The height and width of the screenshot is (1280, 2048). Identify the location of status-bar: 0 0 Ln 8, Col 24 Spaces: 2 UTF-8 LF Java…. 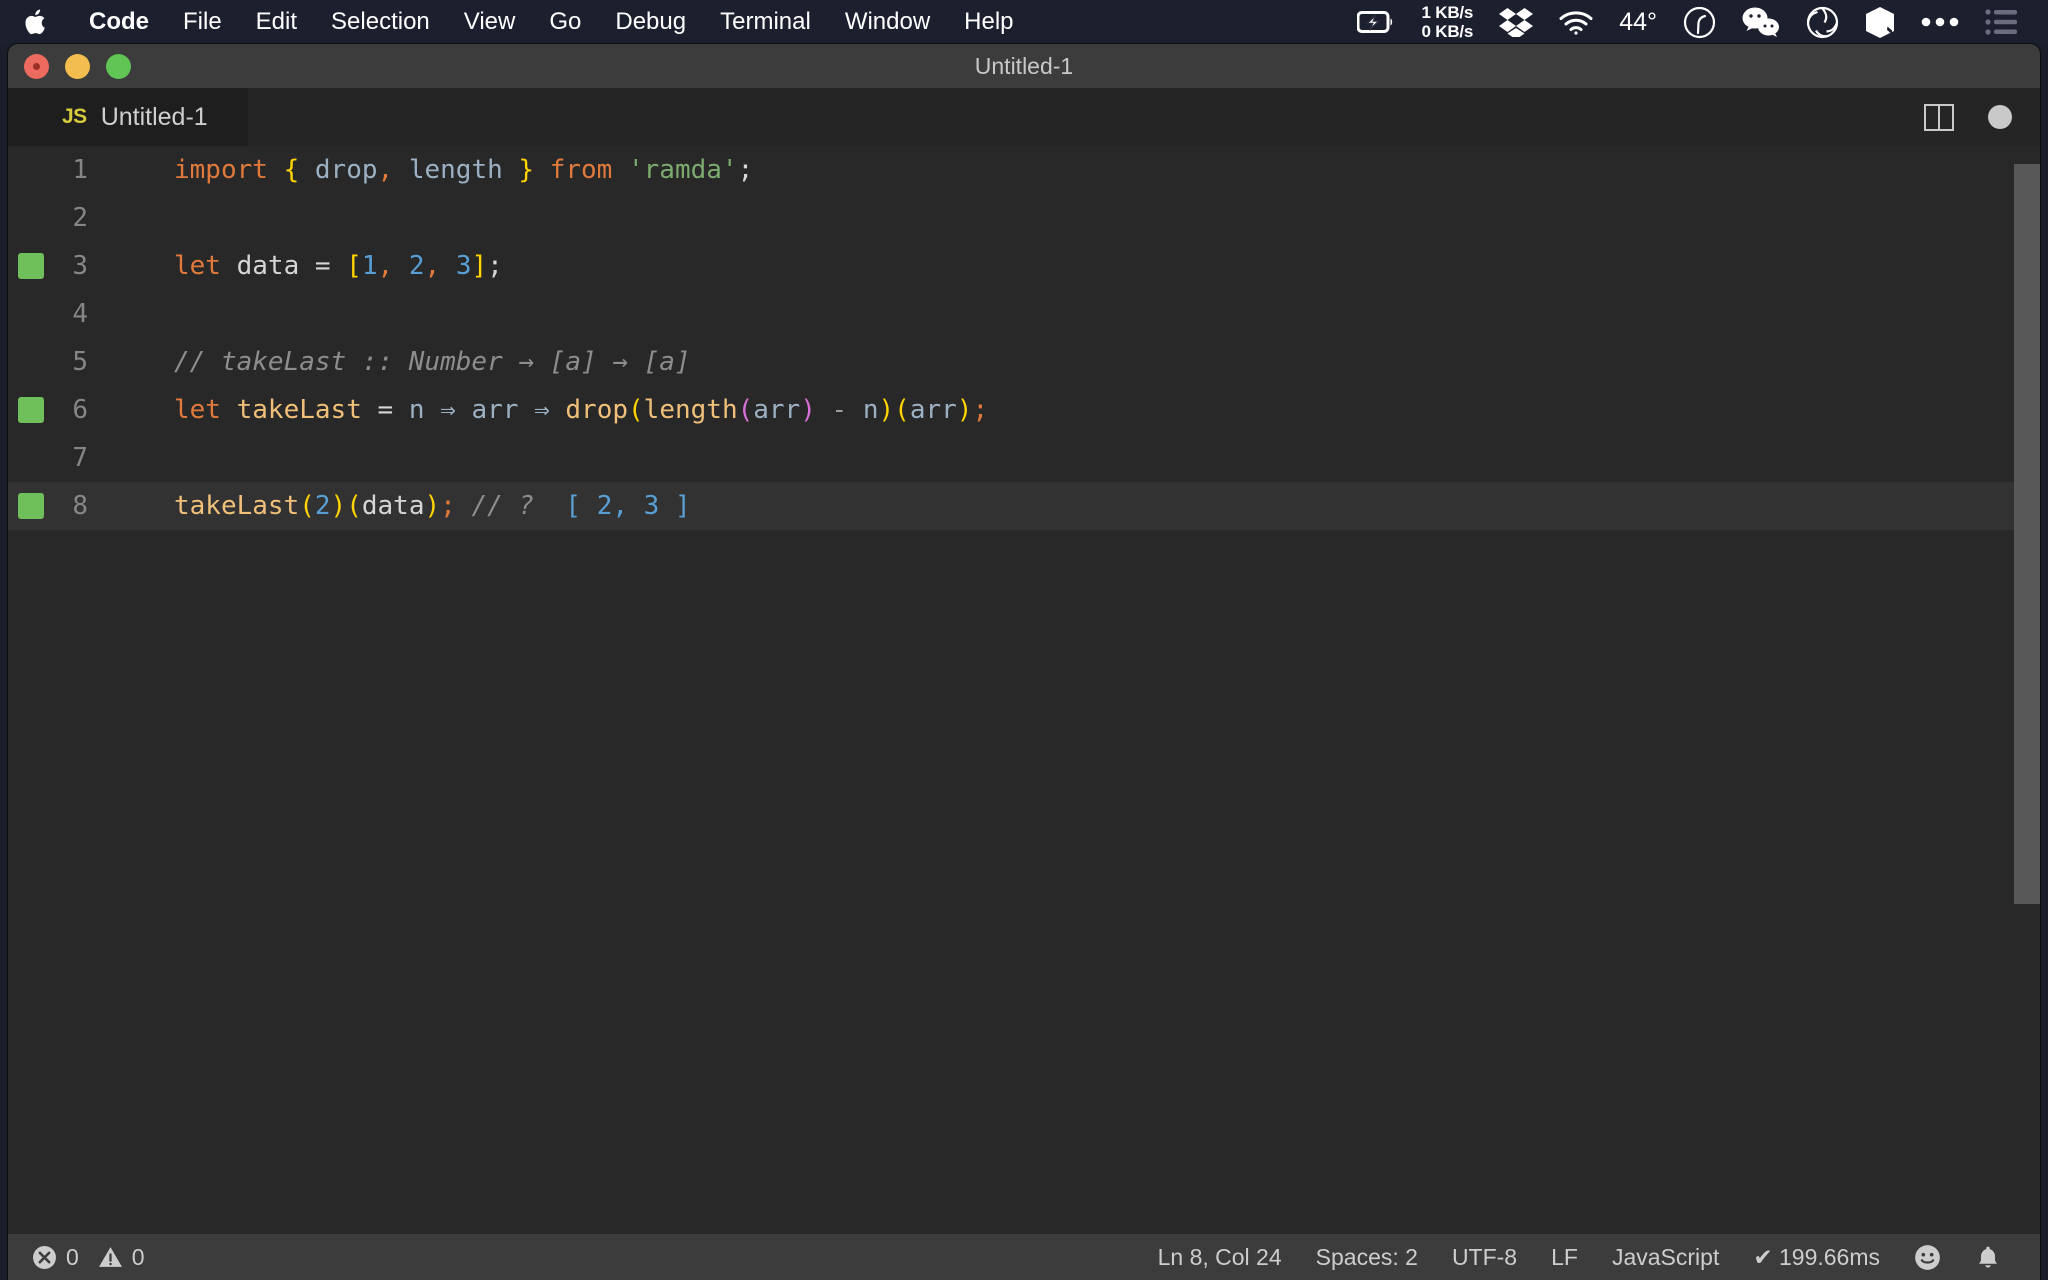
(1024, 1257).